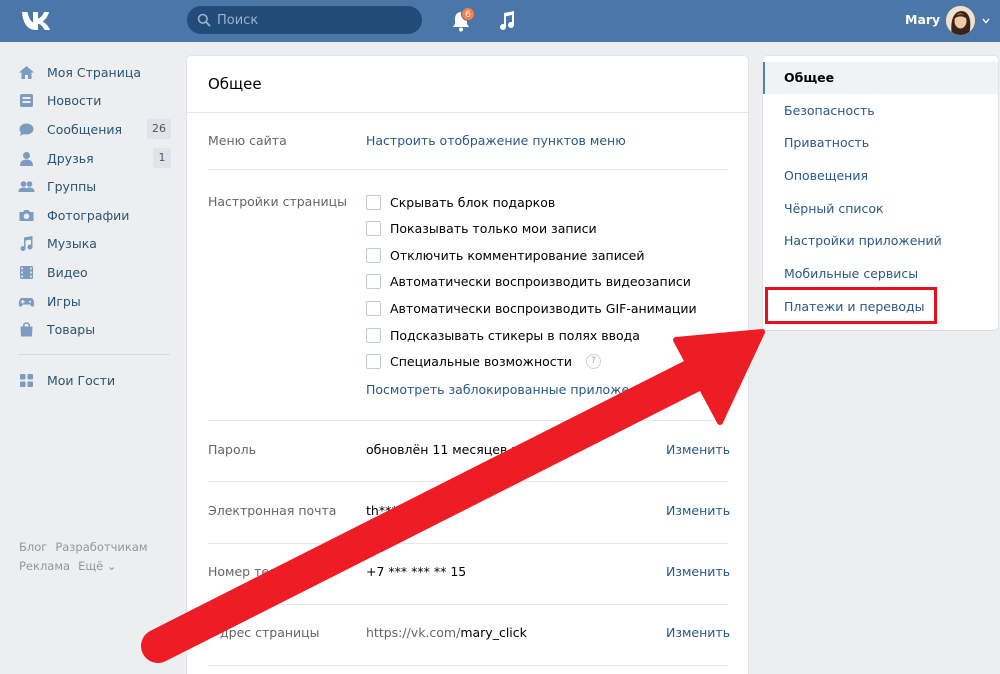 The width and height of the screenshot is (1000, 674). Describe the element at coordinates (26, 272) in the screenshot. I see `video-icon` at that location.